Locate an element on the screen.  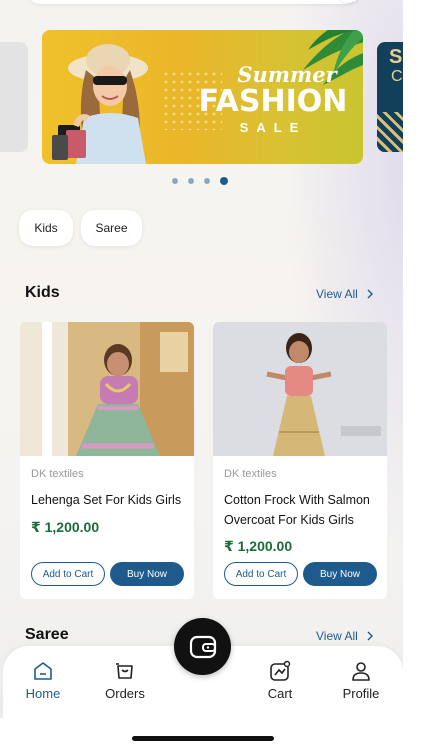
nav-profile: Profile is located at coordinates (361, 680).